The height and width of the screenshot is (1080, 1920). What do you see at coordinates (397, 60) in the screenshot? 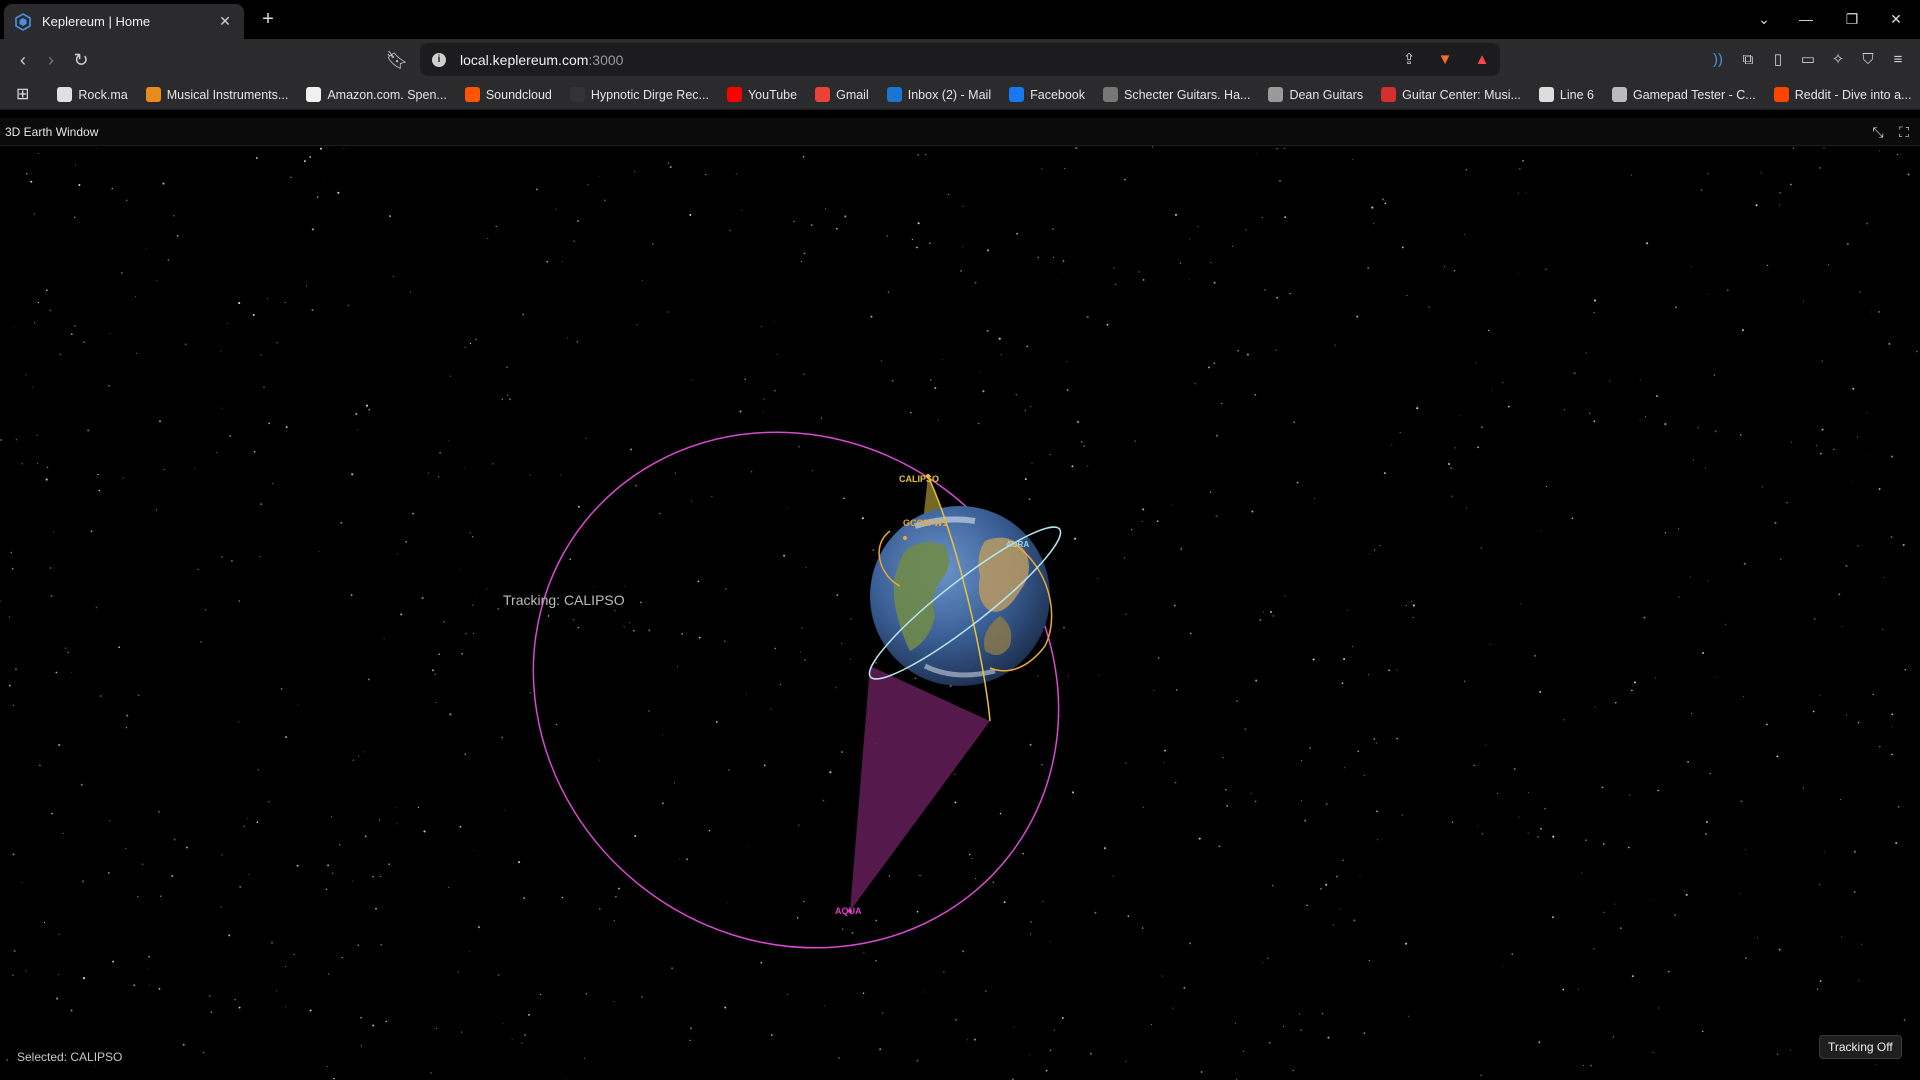
I see `bookmark-page-icon: 🔖︎` at bounding box center [397, 60].